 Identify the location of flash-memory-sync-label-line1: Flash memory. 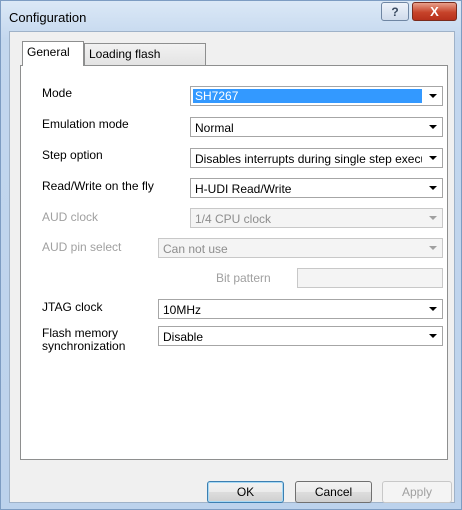
(80, 333).